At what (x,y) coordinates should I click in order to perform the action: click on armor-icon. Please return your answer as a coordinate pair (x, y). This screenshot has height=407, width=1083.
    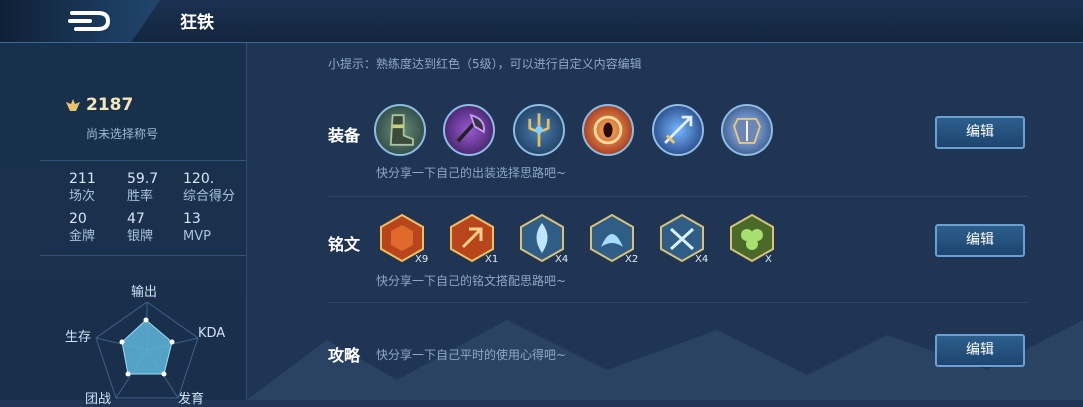
    Looking at the image, I should click on (747, 130).